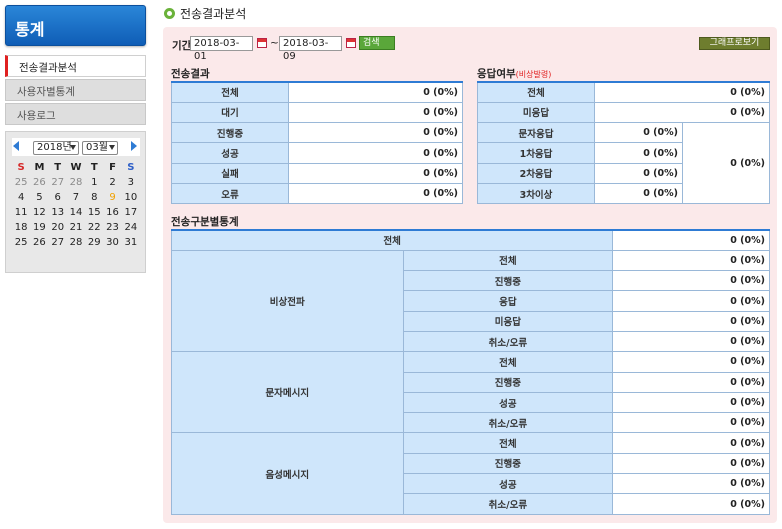  I want to click on row-label: 2차응답, so click(536, 173).